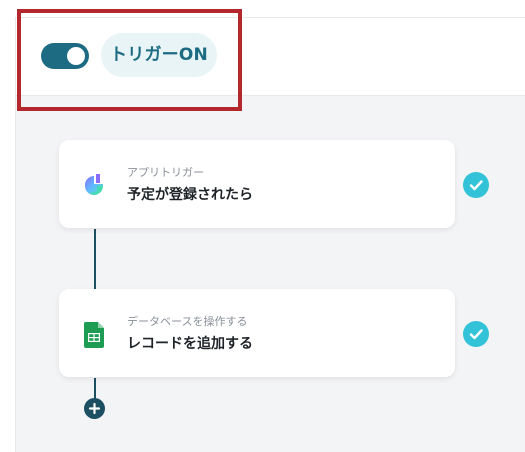 The width and height of the screenshot is (525, 452). Describe the element at coordinates (190, 344) in the screenshot. I see `step-title: レコードを追加する` at that location.